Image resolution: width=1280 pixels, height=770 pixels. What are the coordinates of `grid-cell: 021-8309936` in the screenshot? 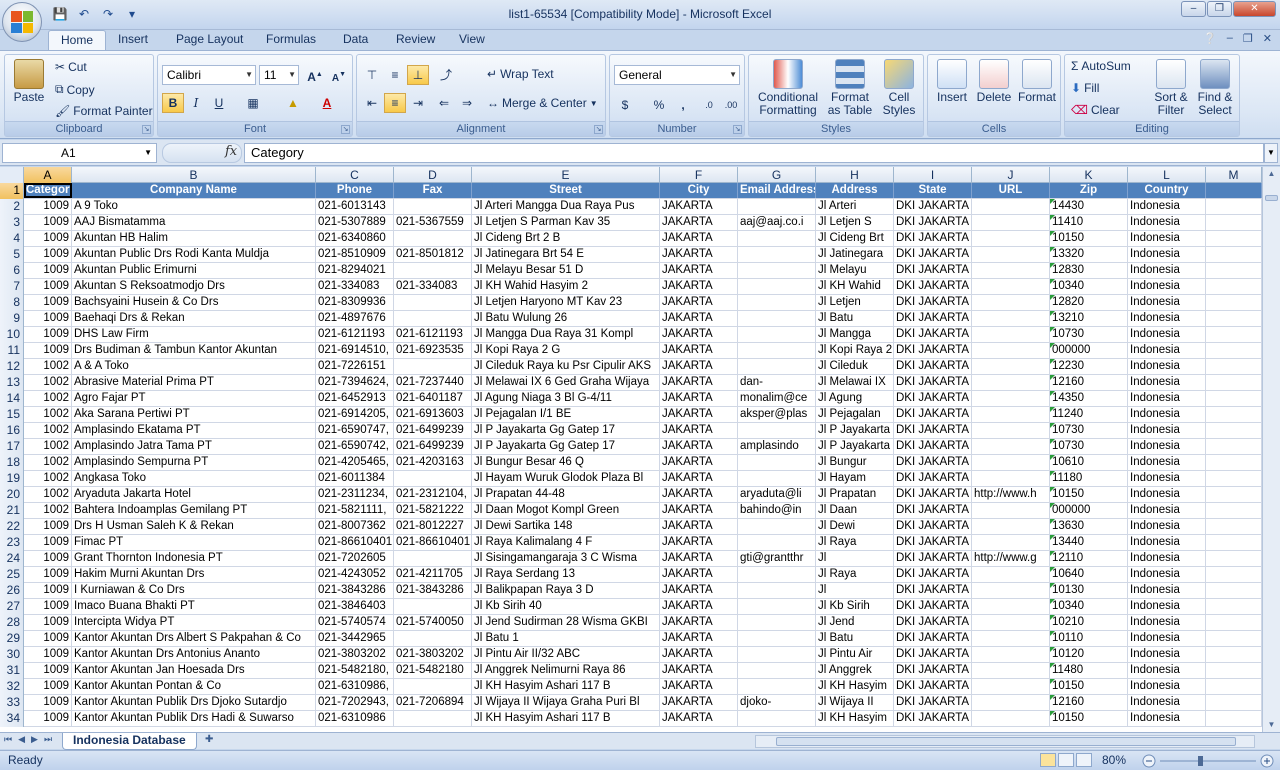 It's located at (355, 302).